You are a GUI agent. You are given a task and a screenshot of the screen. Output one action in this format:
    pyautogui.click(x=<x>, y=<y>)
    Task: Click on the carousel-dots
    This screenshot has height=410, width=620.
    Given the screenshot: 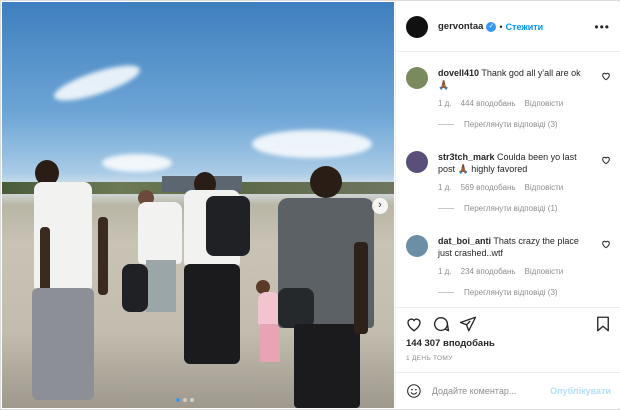 What is the action you would take?
    pyautogui.click(x=185, y=400)
    